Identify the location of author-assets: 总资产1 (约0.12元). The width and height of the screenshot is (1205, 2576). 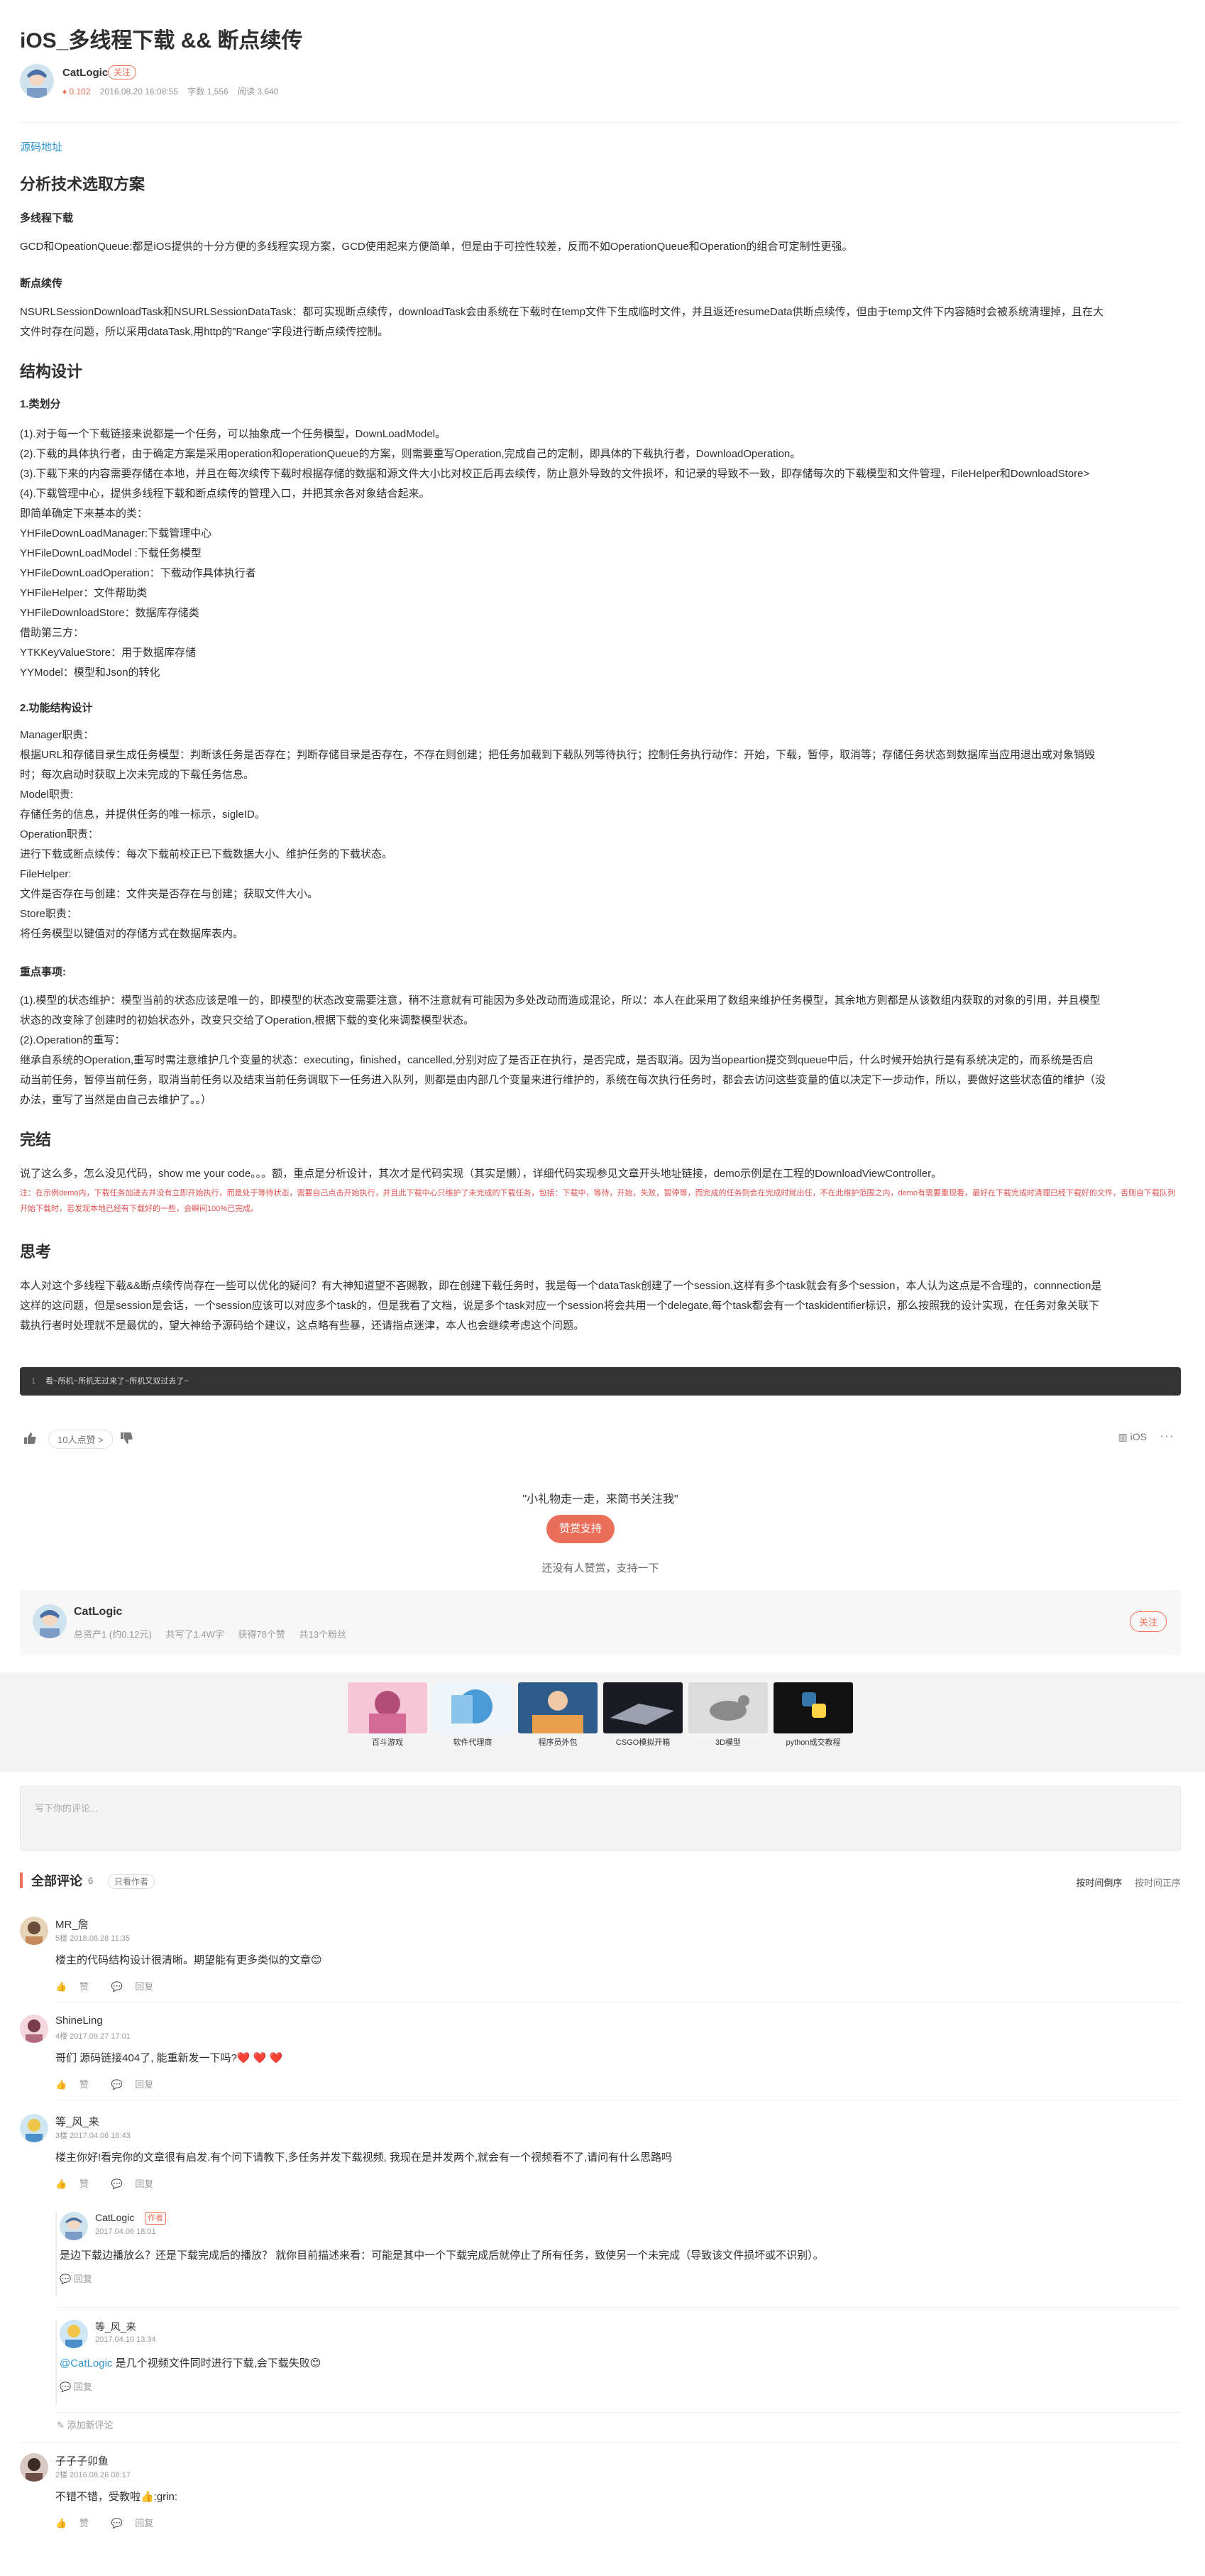
(113, 1634).